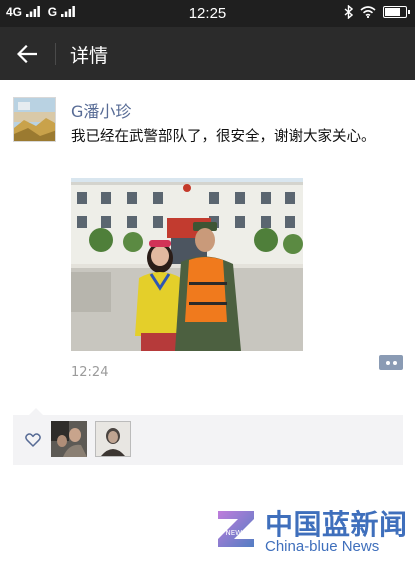  Describe the element at coordinates (396, 12) in the screenshot. I see `battery-icon` at that location.